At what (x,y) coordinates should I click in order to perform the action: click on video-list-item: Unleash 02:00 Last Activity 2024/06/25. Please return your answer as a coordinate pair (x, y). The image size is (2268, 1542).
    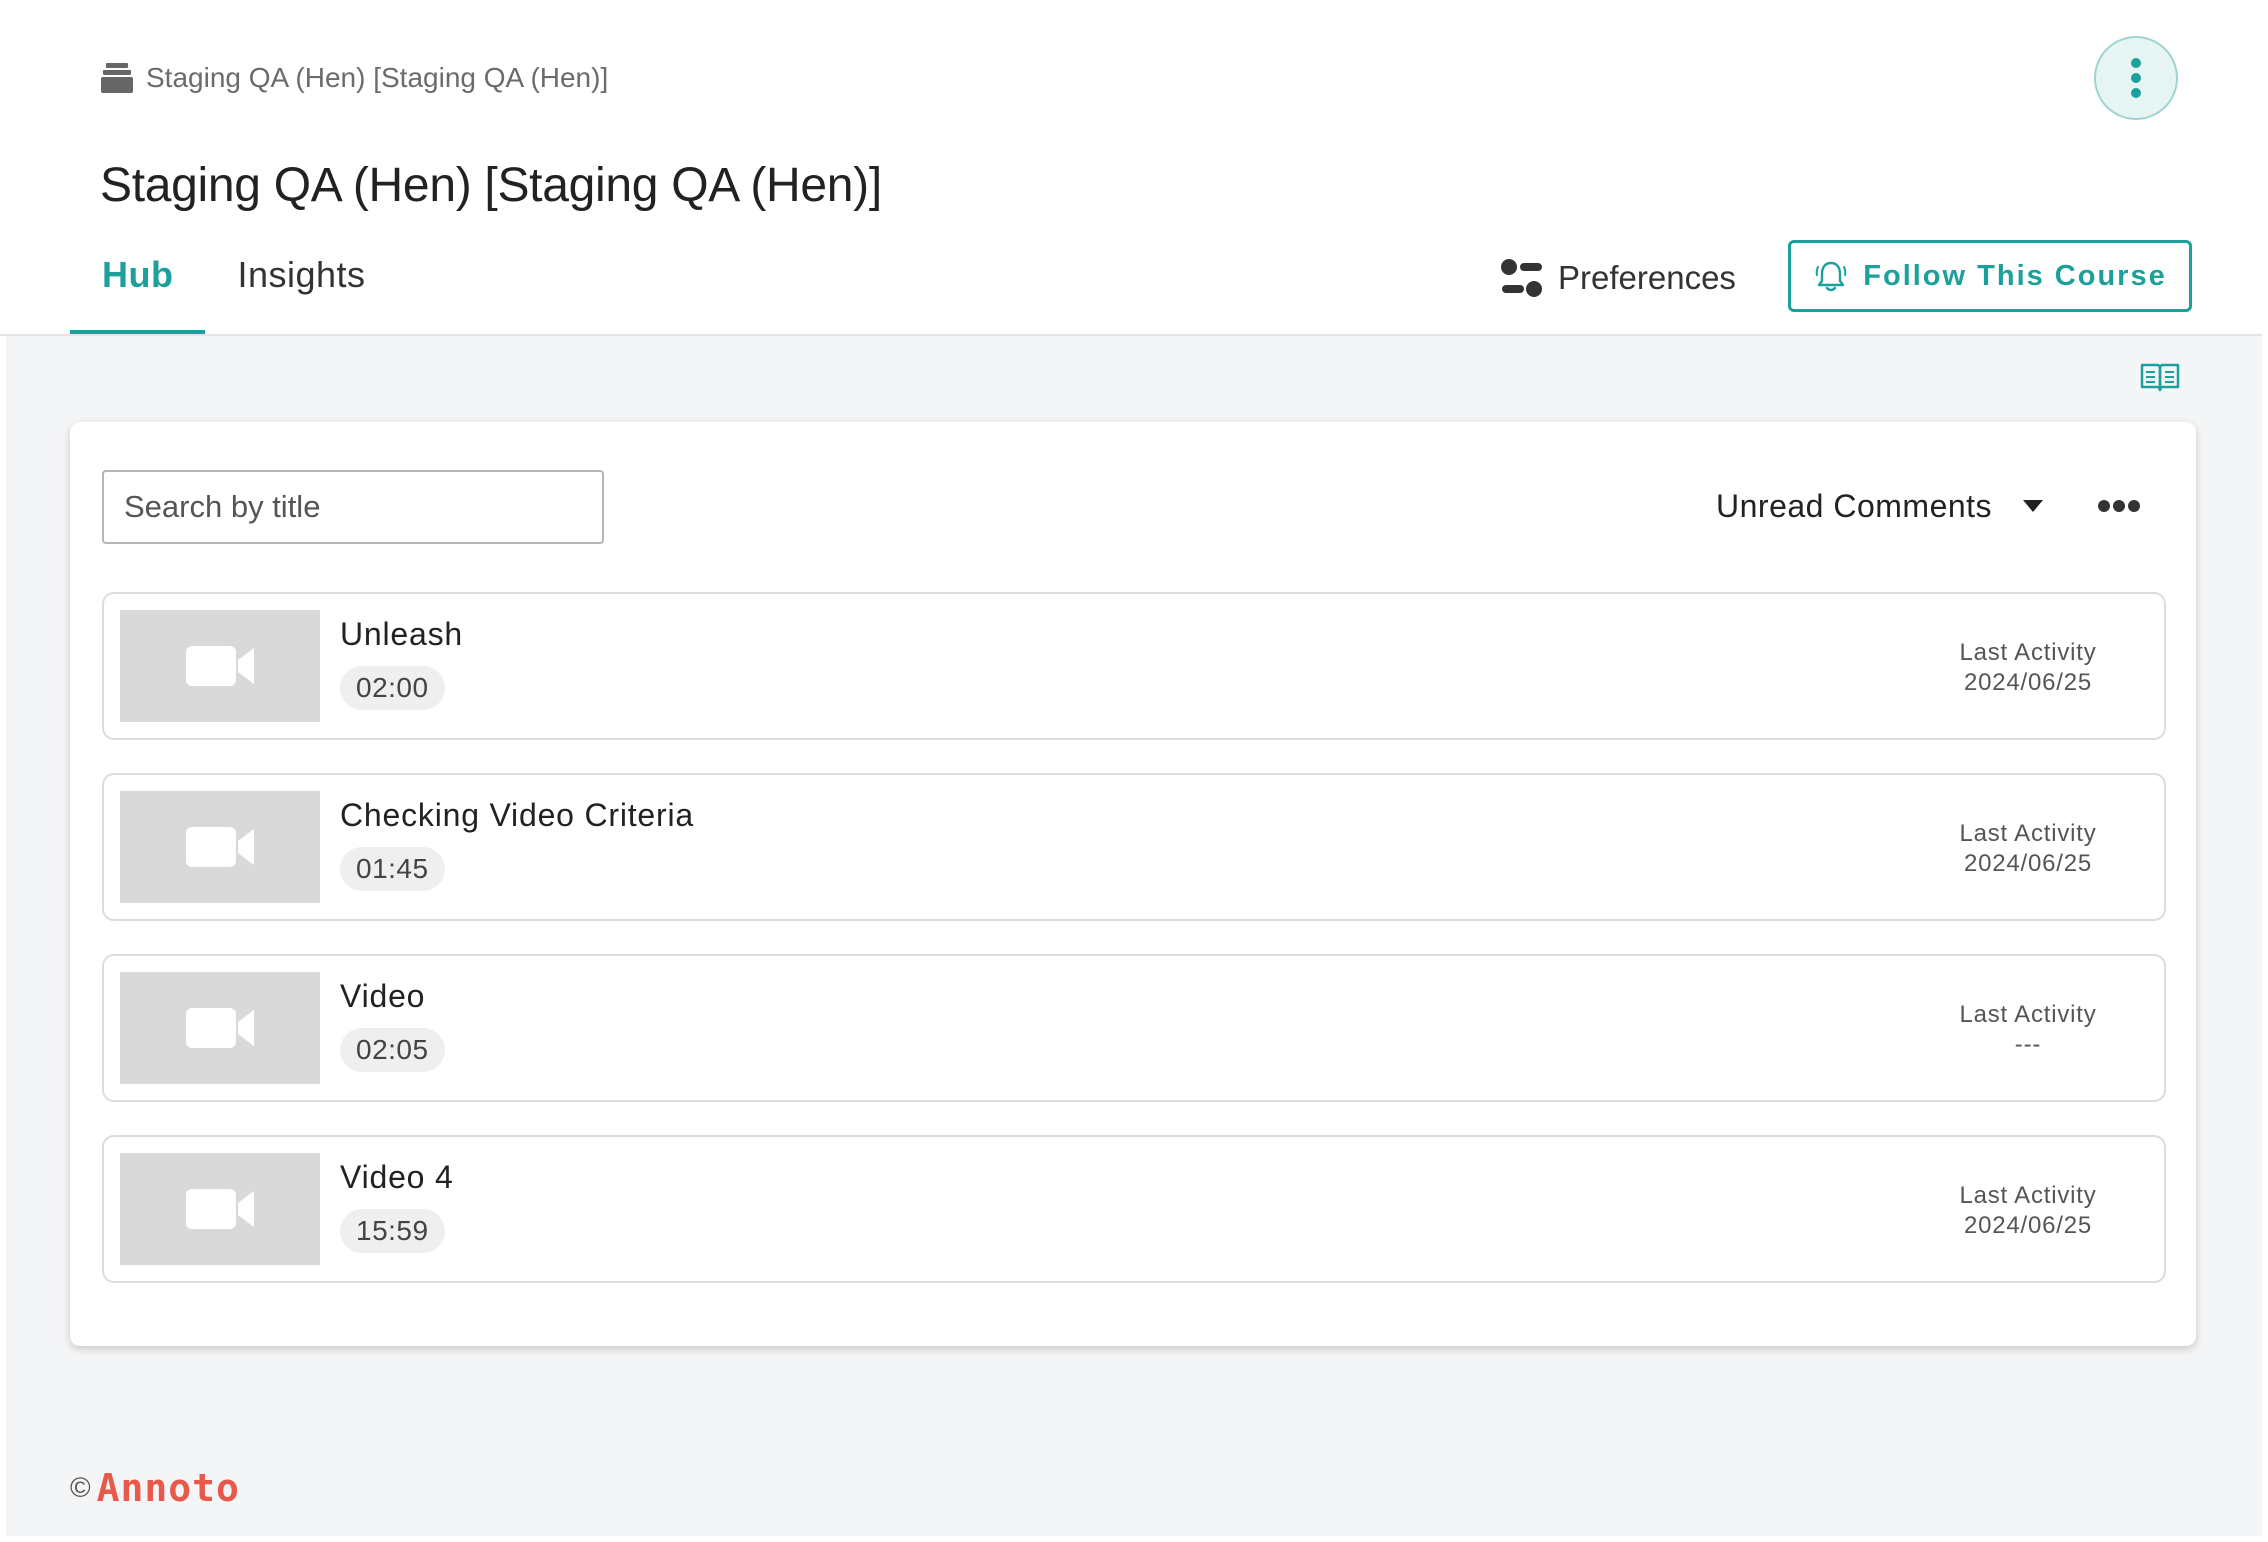
    Looking at the image, I should click on (1134, 666).